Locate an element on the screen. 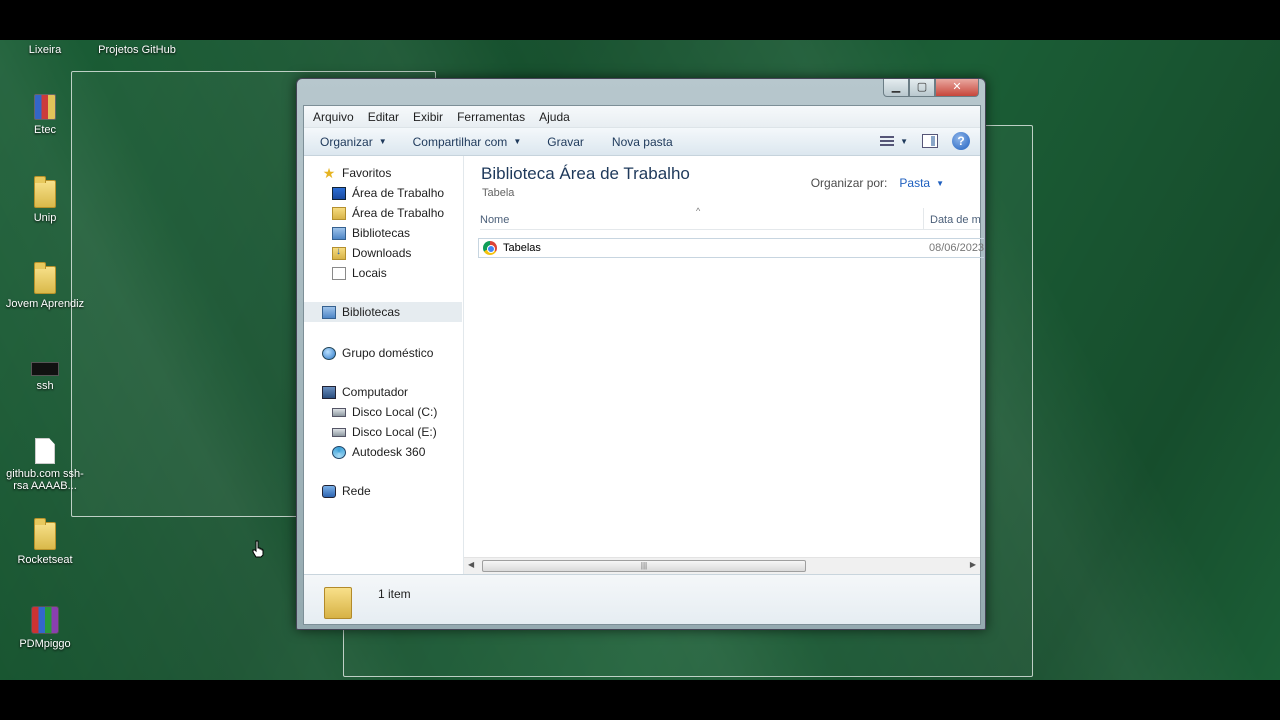  menu-exibir: Exibir is located at coordinates (428, 117).